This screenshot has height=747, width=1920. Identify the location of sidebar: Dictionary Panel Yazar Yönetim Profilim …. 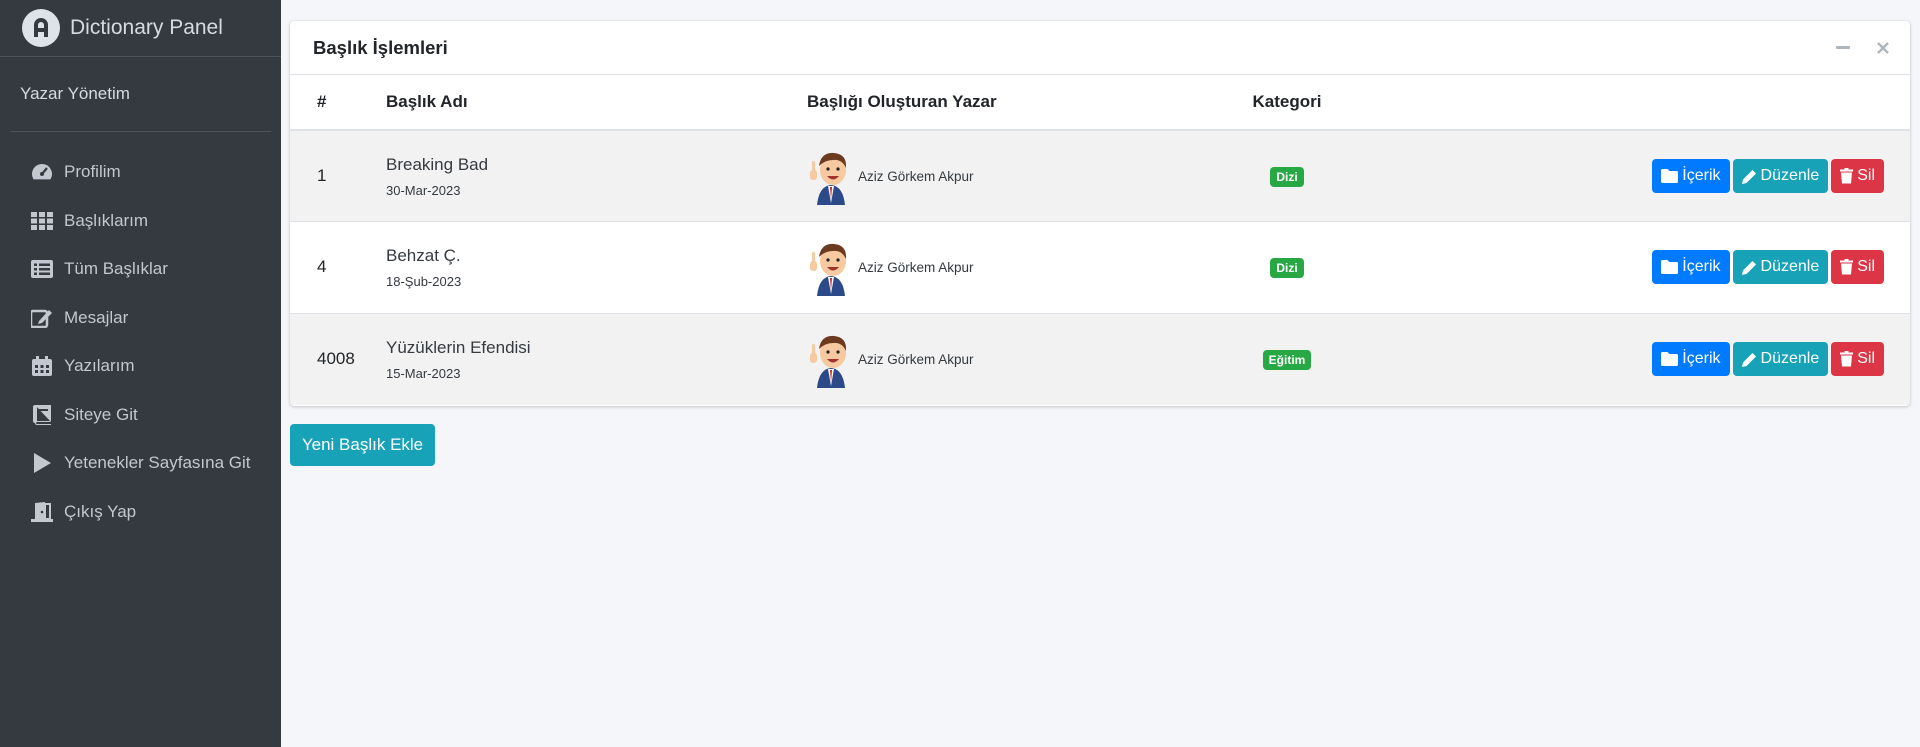
(140, 373).